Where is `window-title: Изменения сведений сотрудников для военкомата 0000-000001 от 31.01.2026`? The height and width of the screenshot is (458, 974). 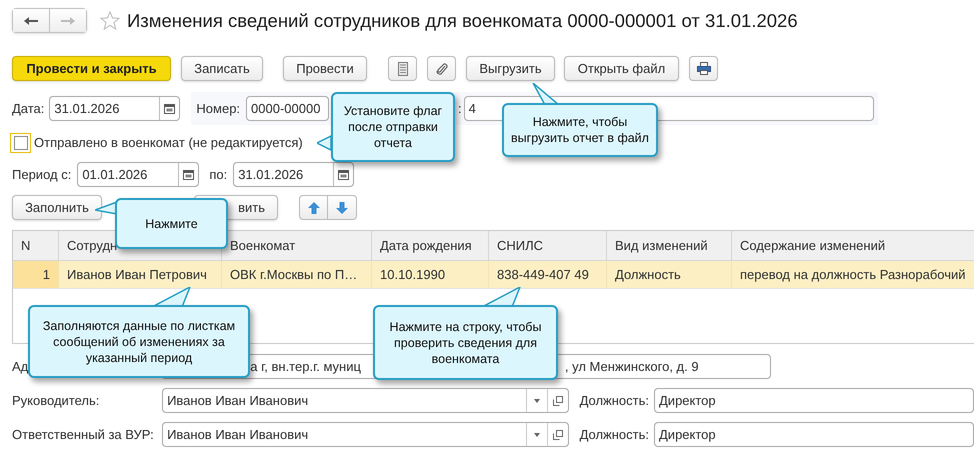 window-title: Изменения сведений сотрудников для военкомата 0000-000001 от 31.01.2026 is located at coordinates (462, 20).